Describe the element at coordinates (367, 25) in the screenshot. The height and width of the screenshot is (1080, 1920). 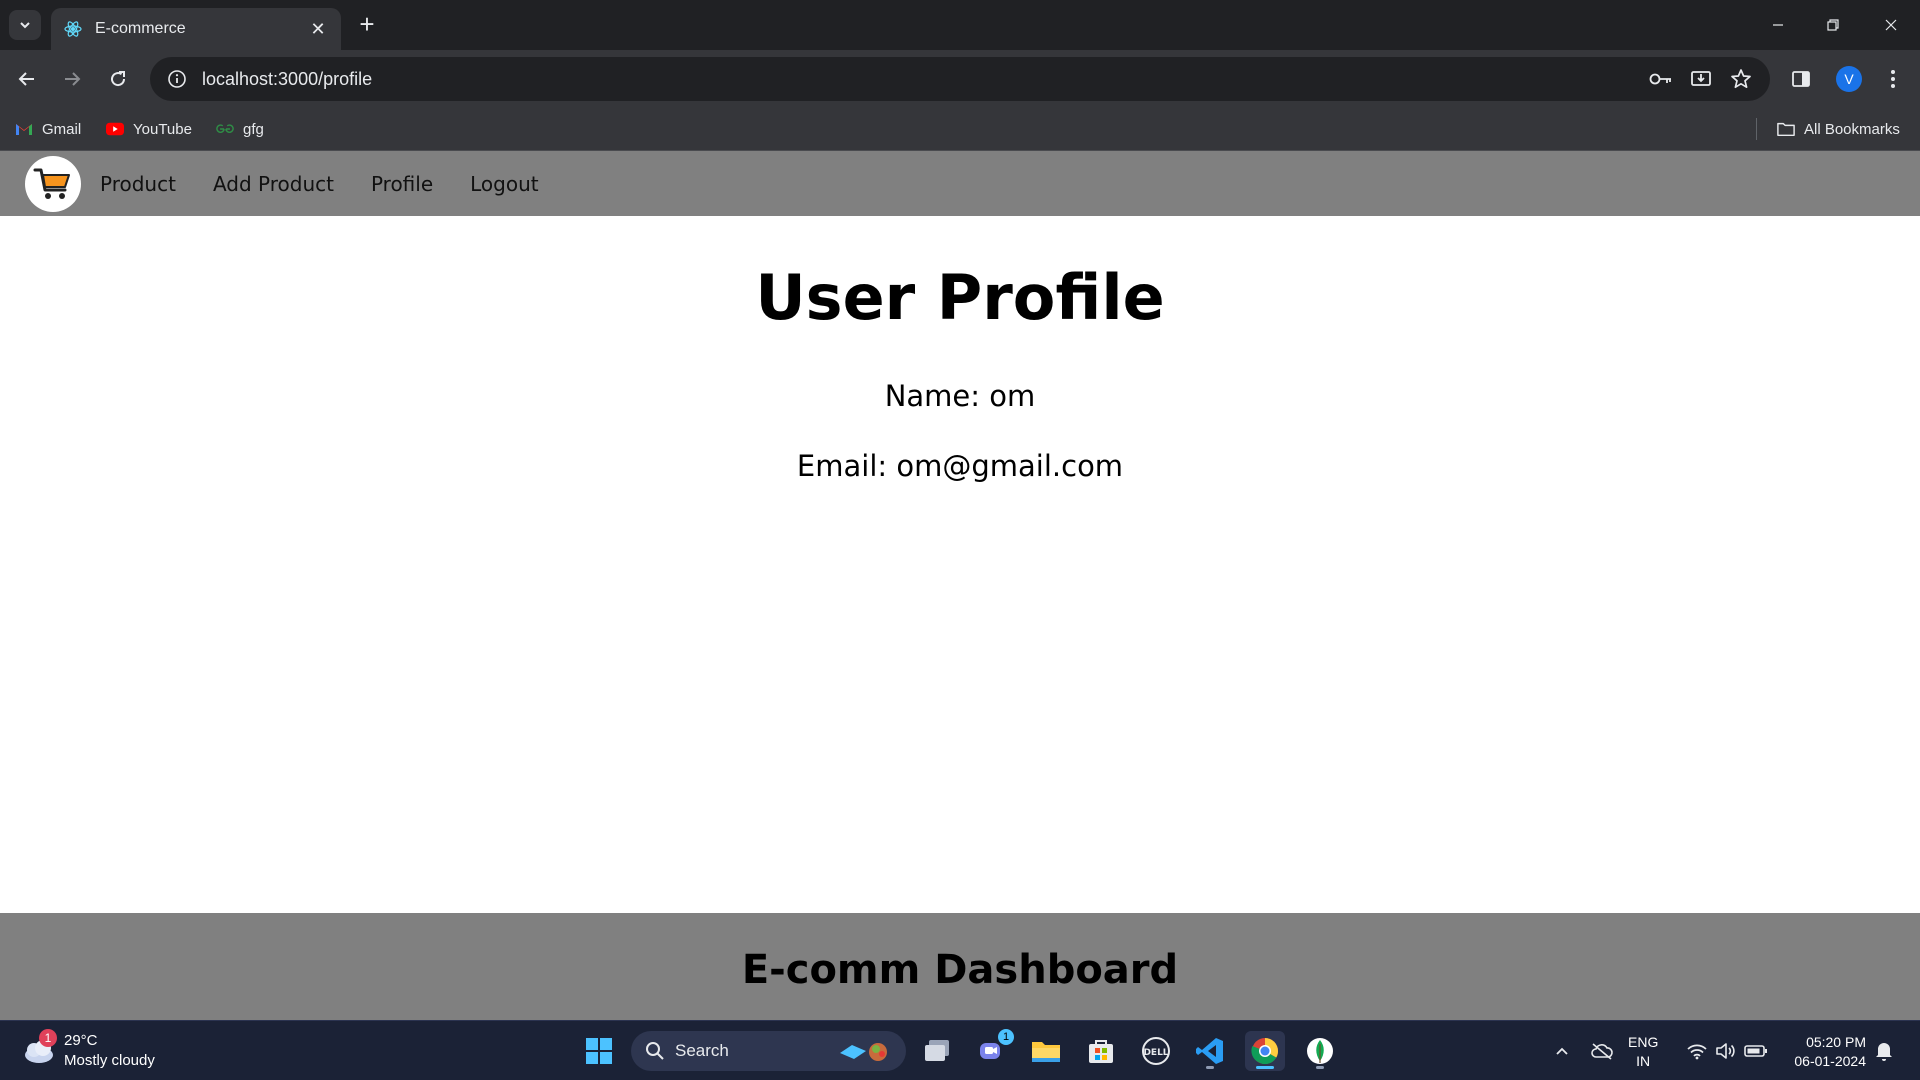
I see `new-tab-button: +` at that location.